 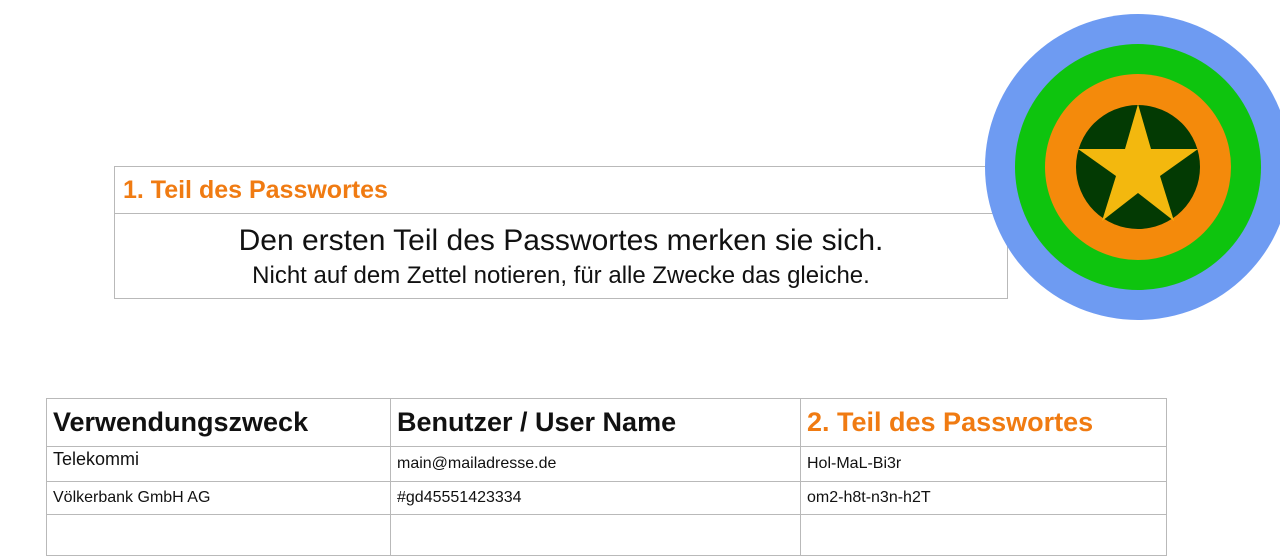 I want to click on table-row, so click(x=606, y=535).